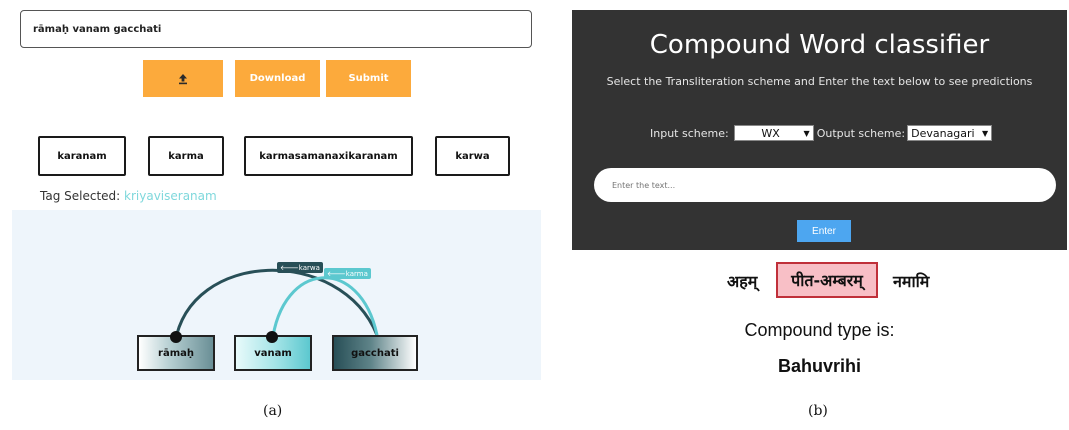 This screenshot has height=430, width=1069. Describe the element at coordinates (819, 45) in the screenshot. I see `page-title: Compound Word classifier` at that location.